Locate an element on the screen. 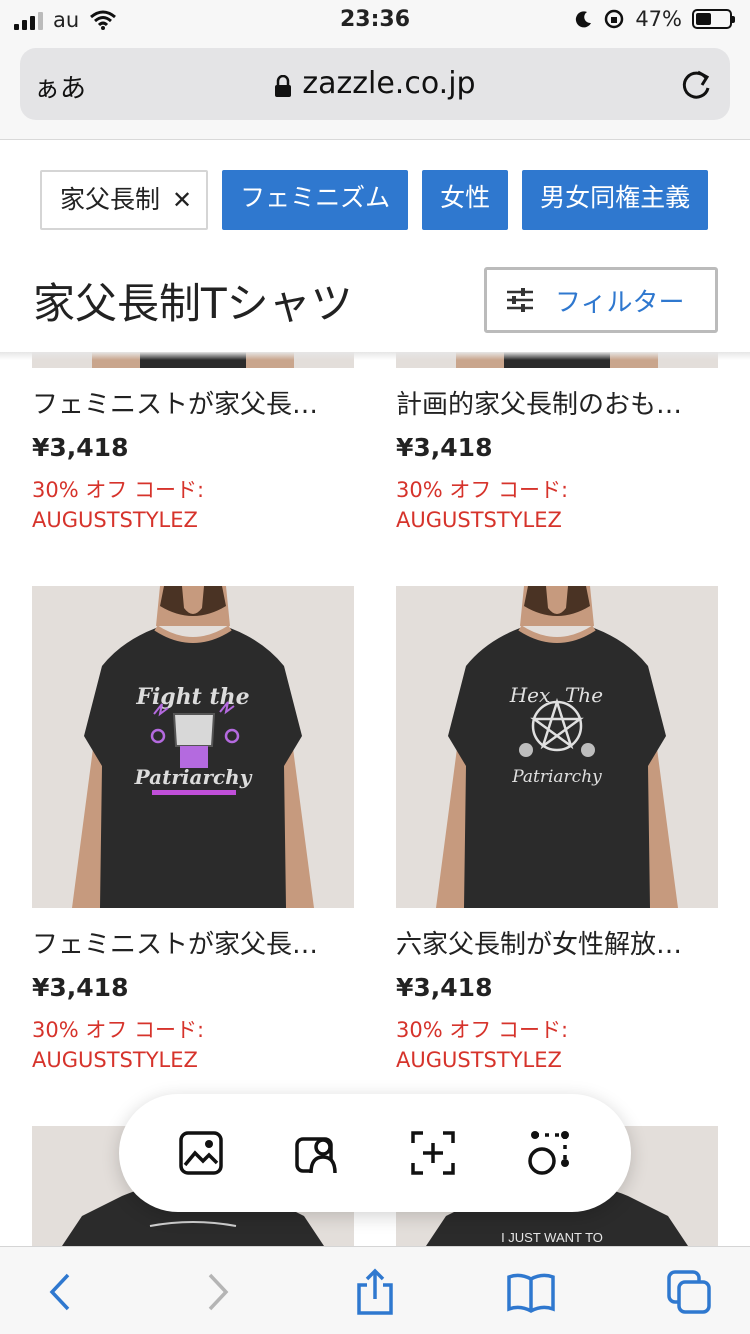 Image resolution: width=750 pixels, height=1334 pixels. portrait-icon is located at coordinates (317, 1153).